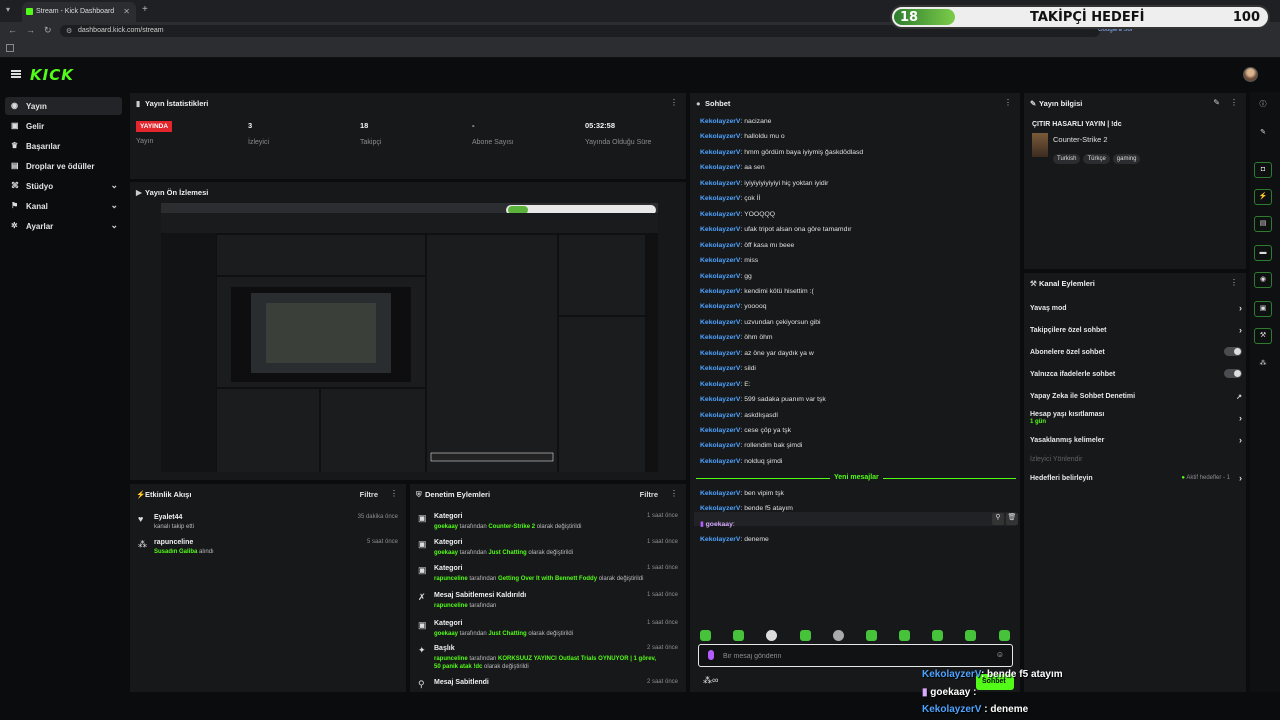 This screenshot has width=1280, height=720. Describe the element at coordinates (1136, 311) in the screenshot. I see `slow-mode-row: Yavaş mod ›` at that location.